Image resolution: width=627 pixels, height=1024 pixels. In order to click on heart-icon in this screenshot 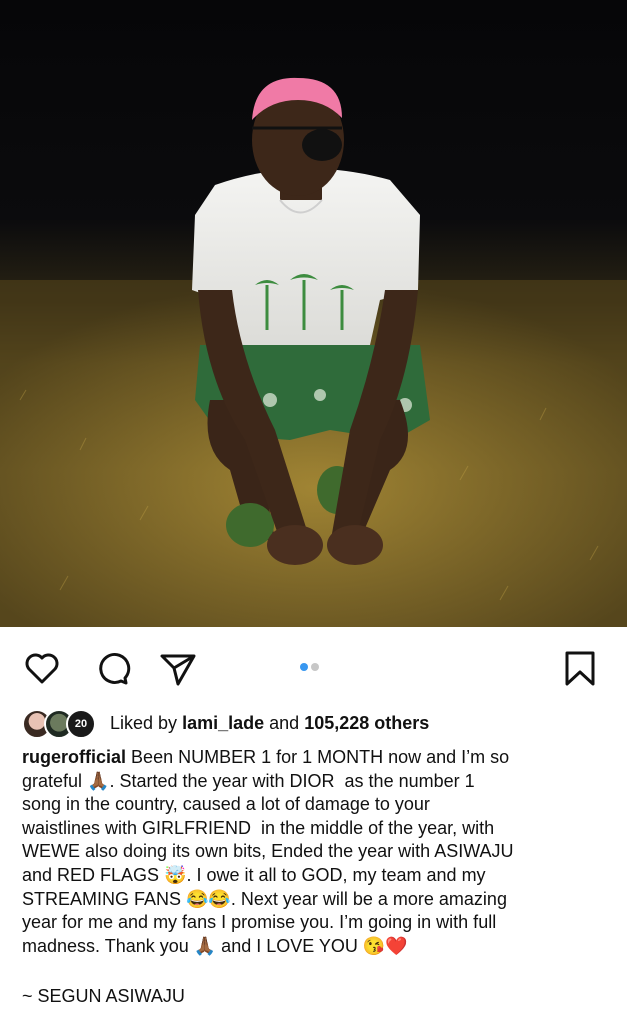, I will do `click(42, 668)`.